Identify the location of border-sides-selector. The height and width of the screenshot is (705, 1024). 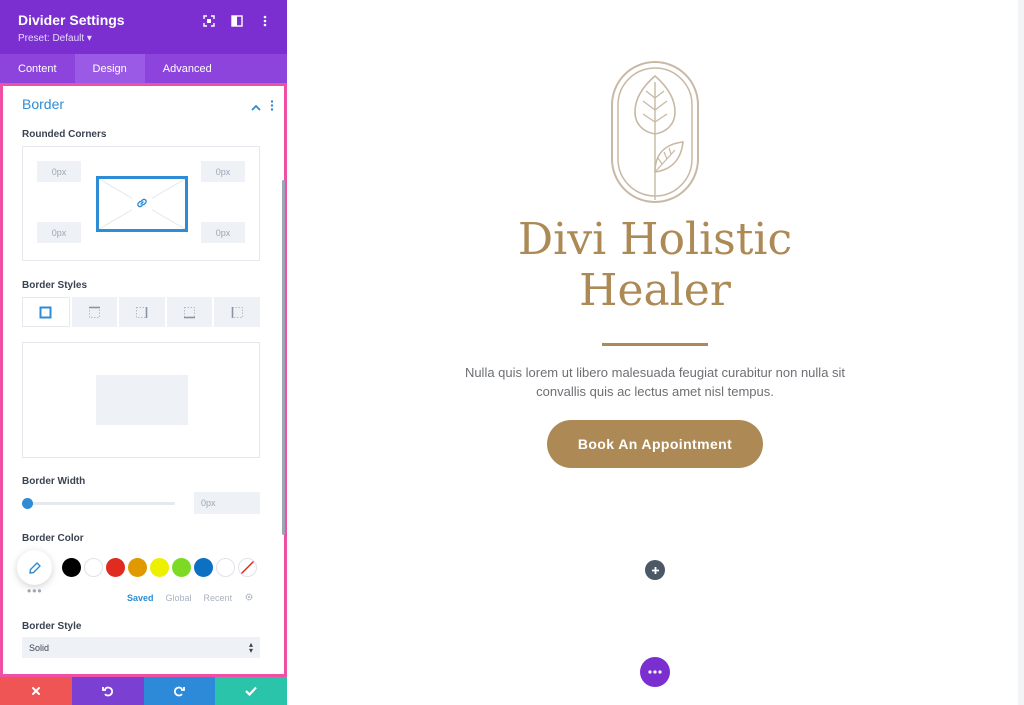
(141, 312).